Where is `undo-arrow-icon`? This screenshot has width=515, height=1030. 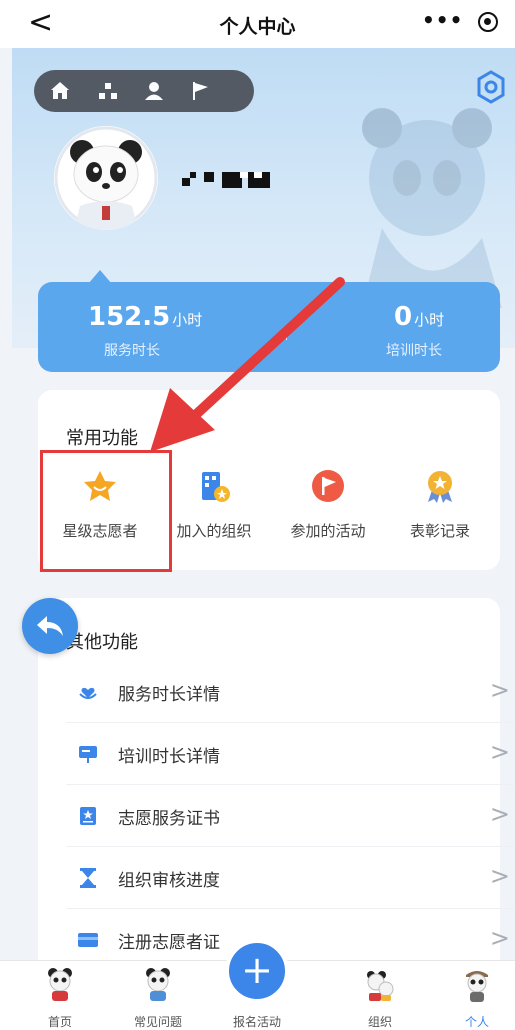
undo-arrow-icon is located at coordinates (50, 626).